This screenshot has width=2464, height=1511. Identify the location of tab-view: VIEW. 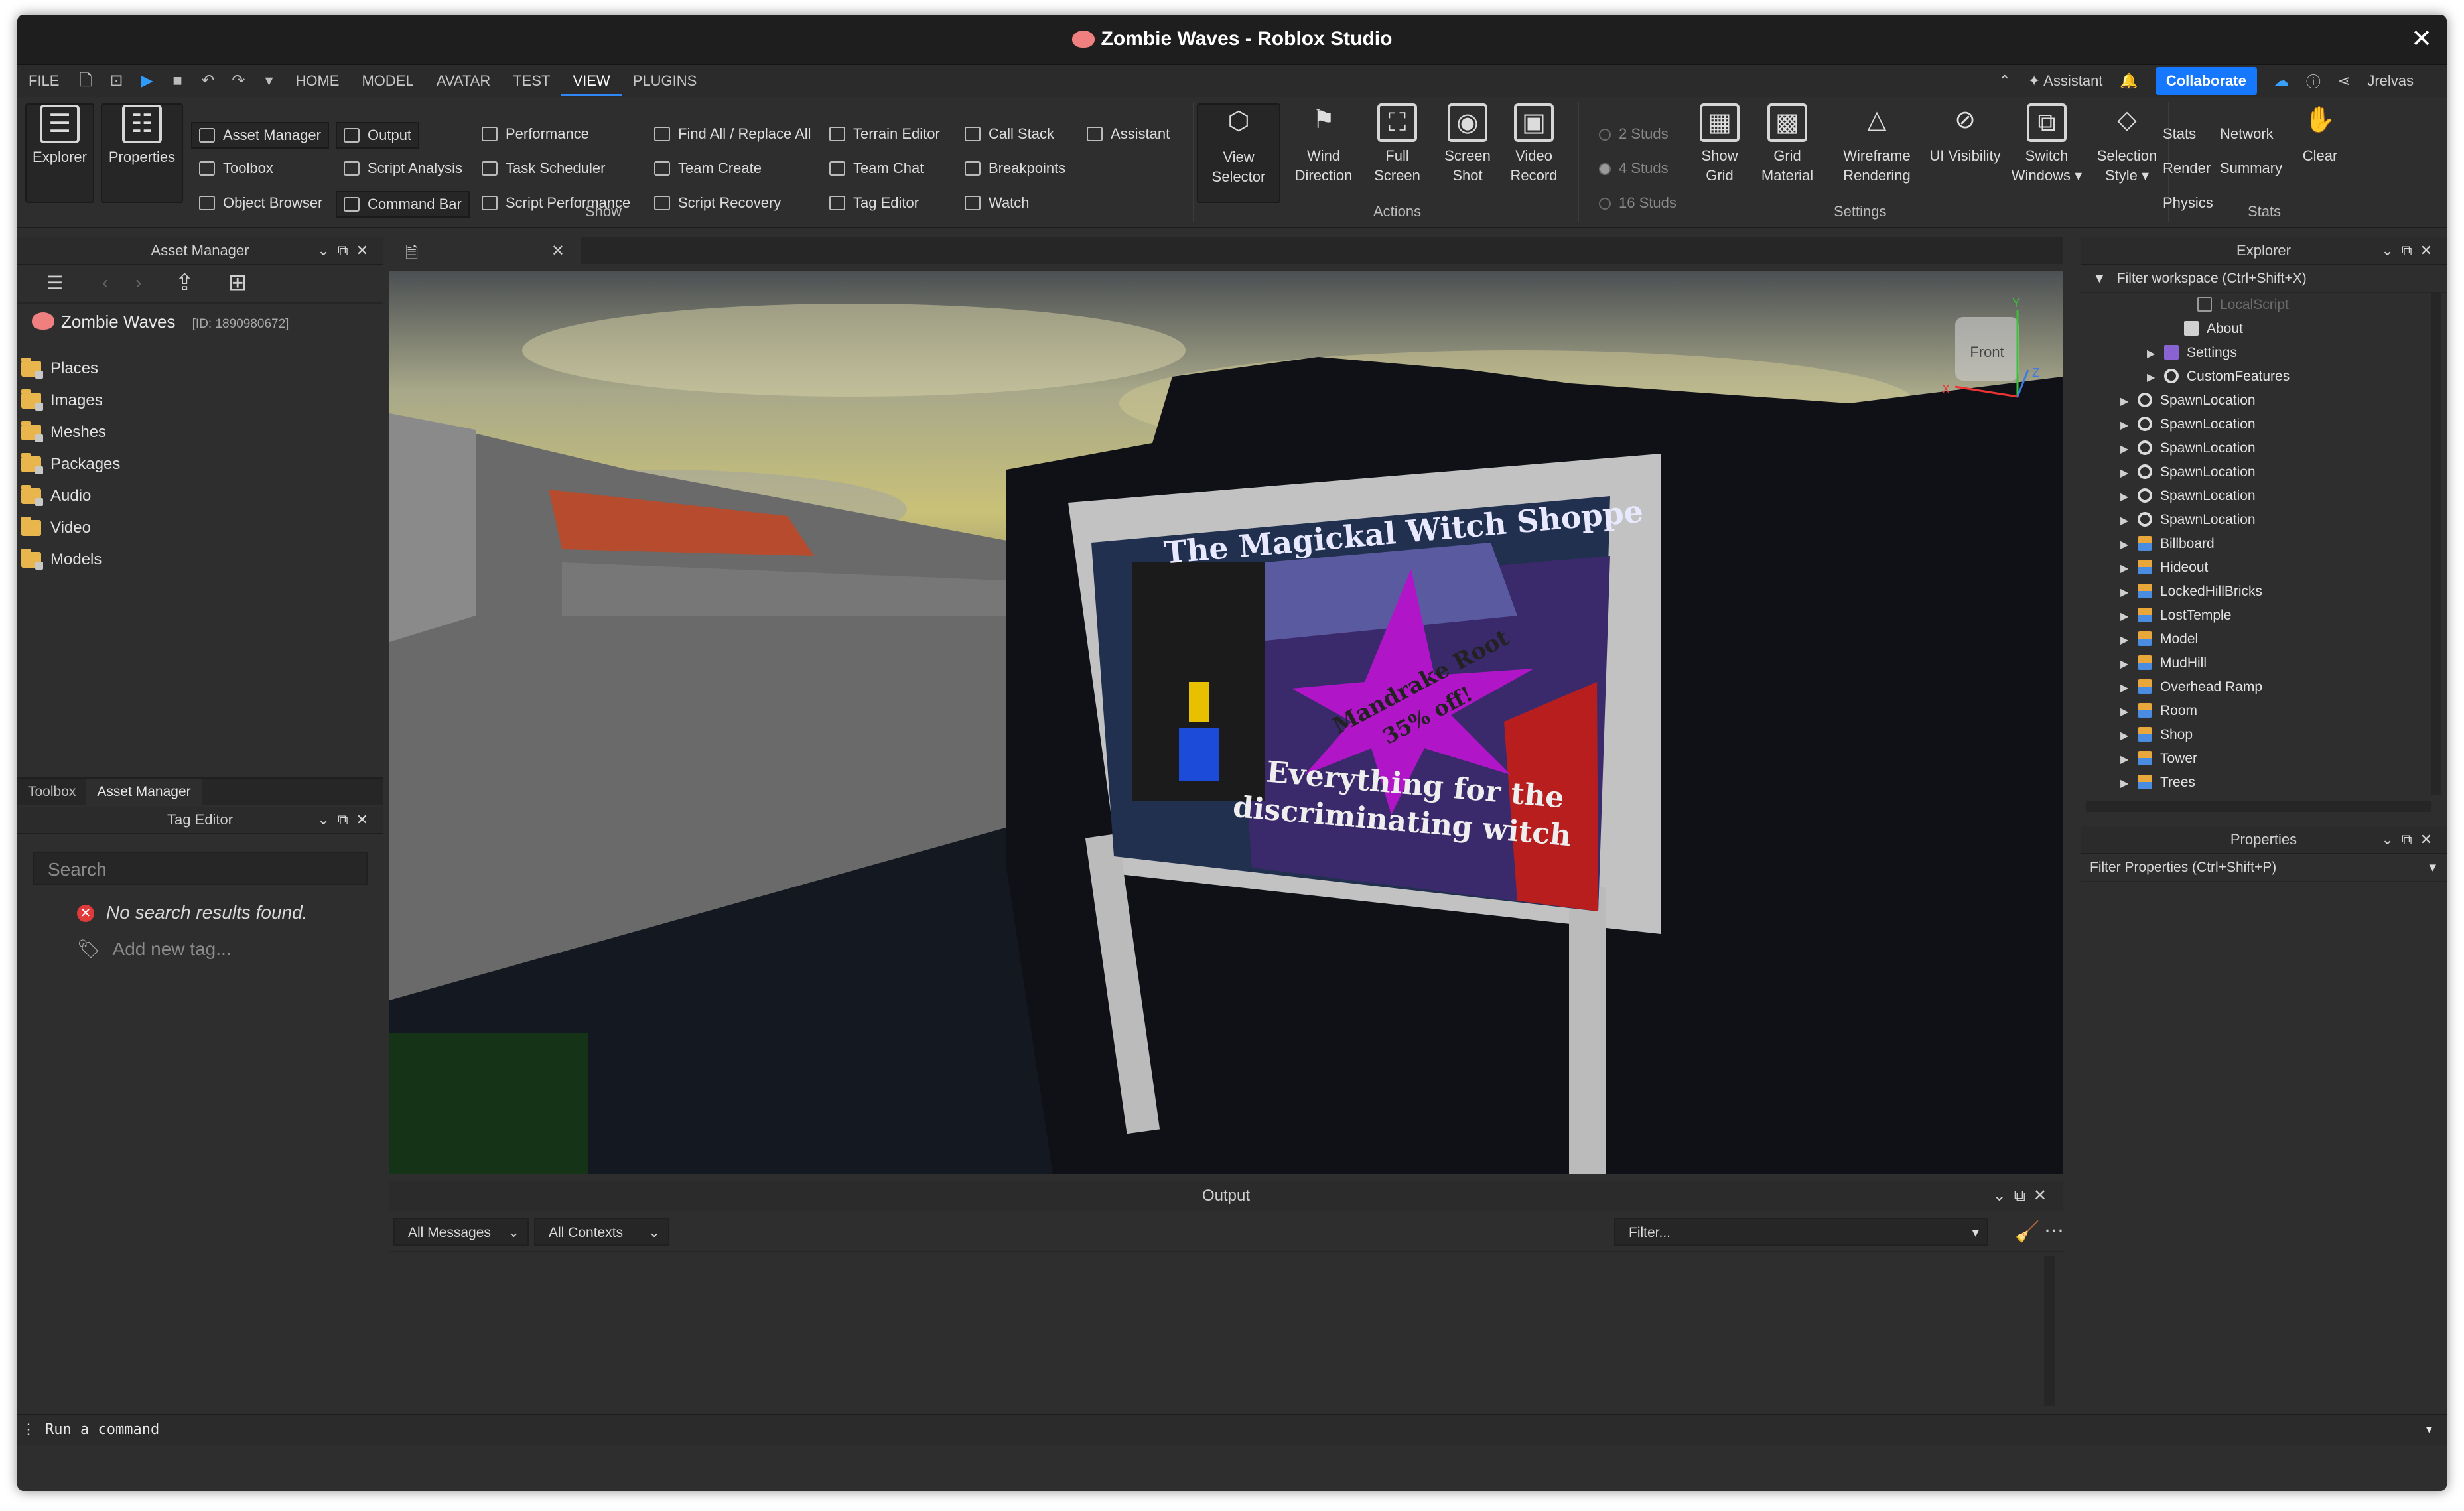
(591, 81).